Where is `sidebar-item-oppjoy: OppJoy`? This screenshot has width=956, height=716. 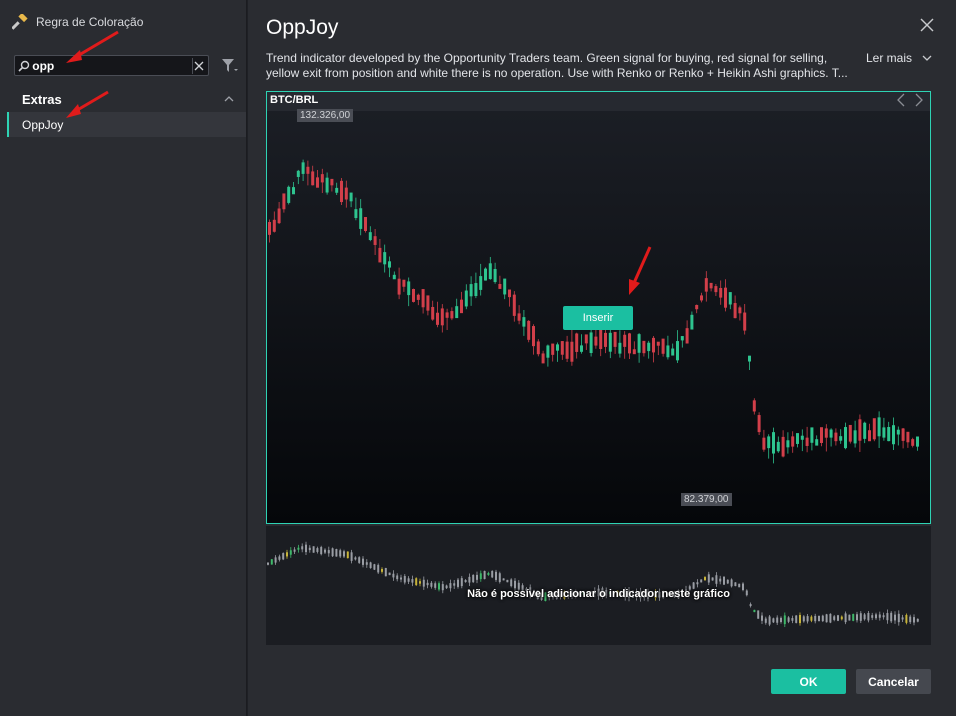 sidebar-item-oppjoy: OppJoy is located at coordinates (126, 124).